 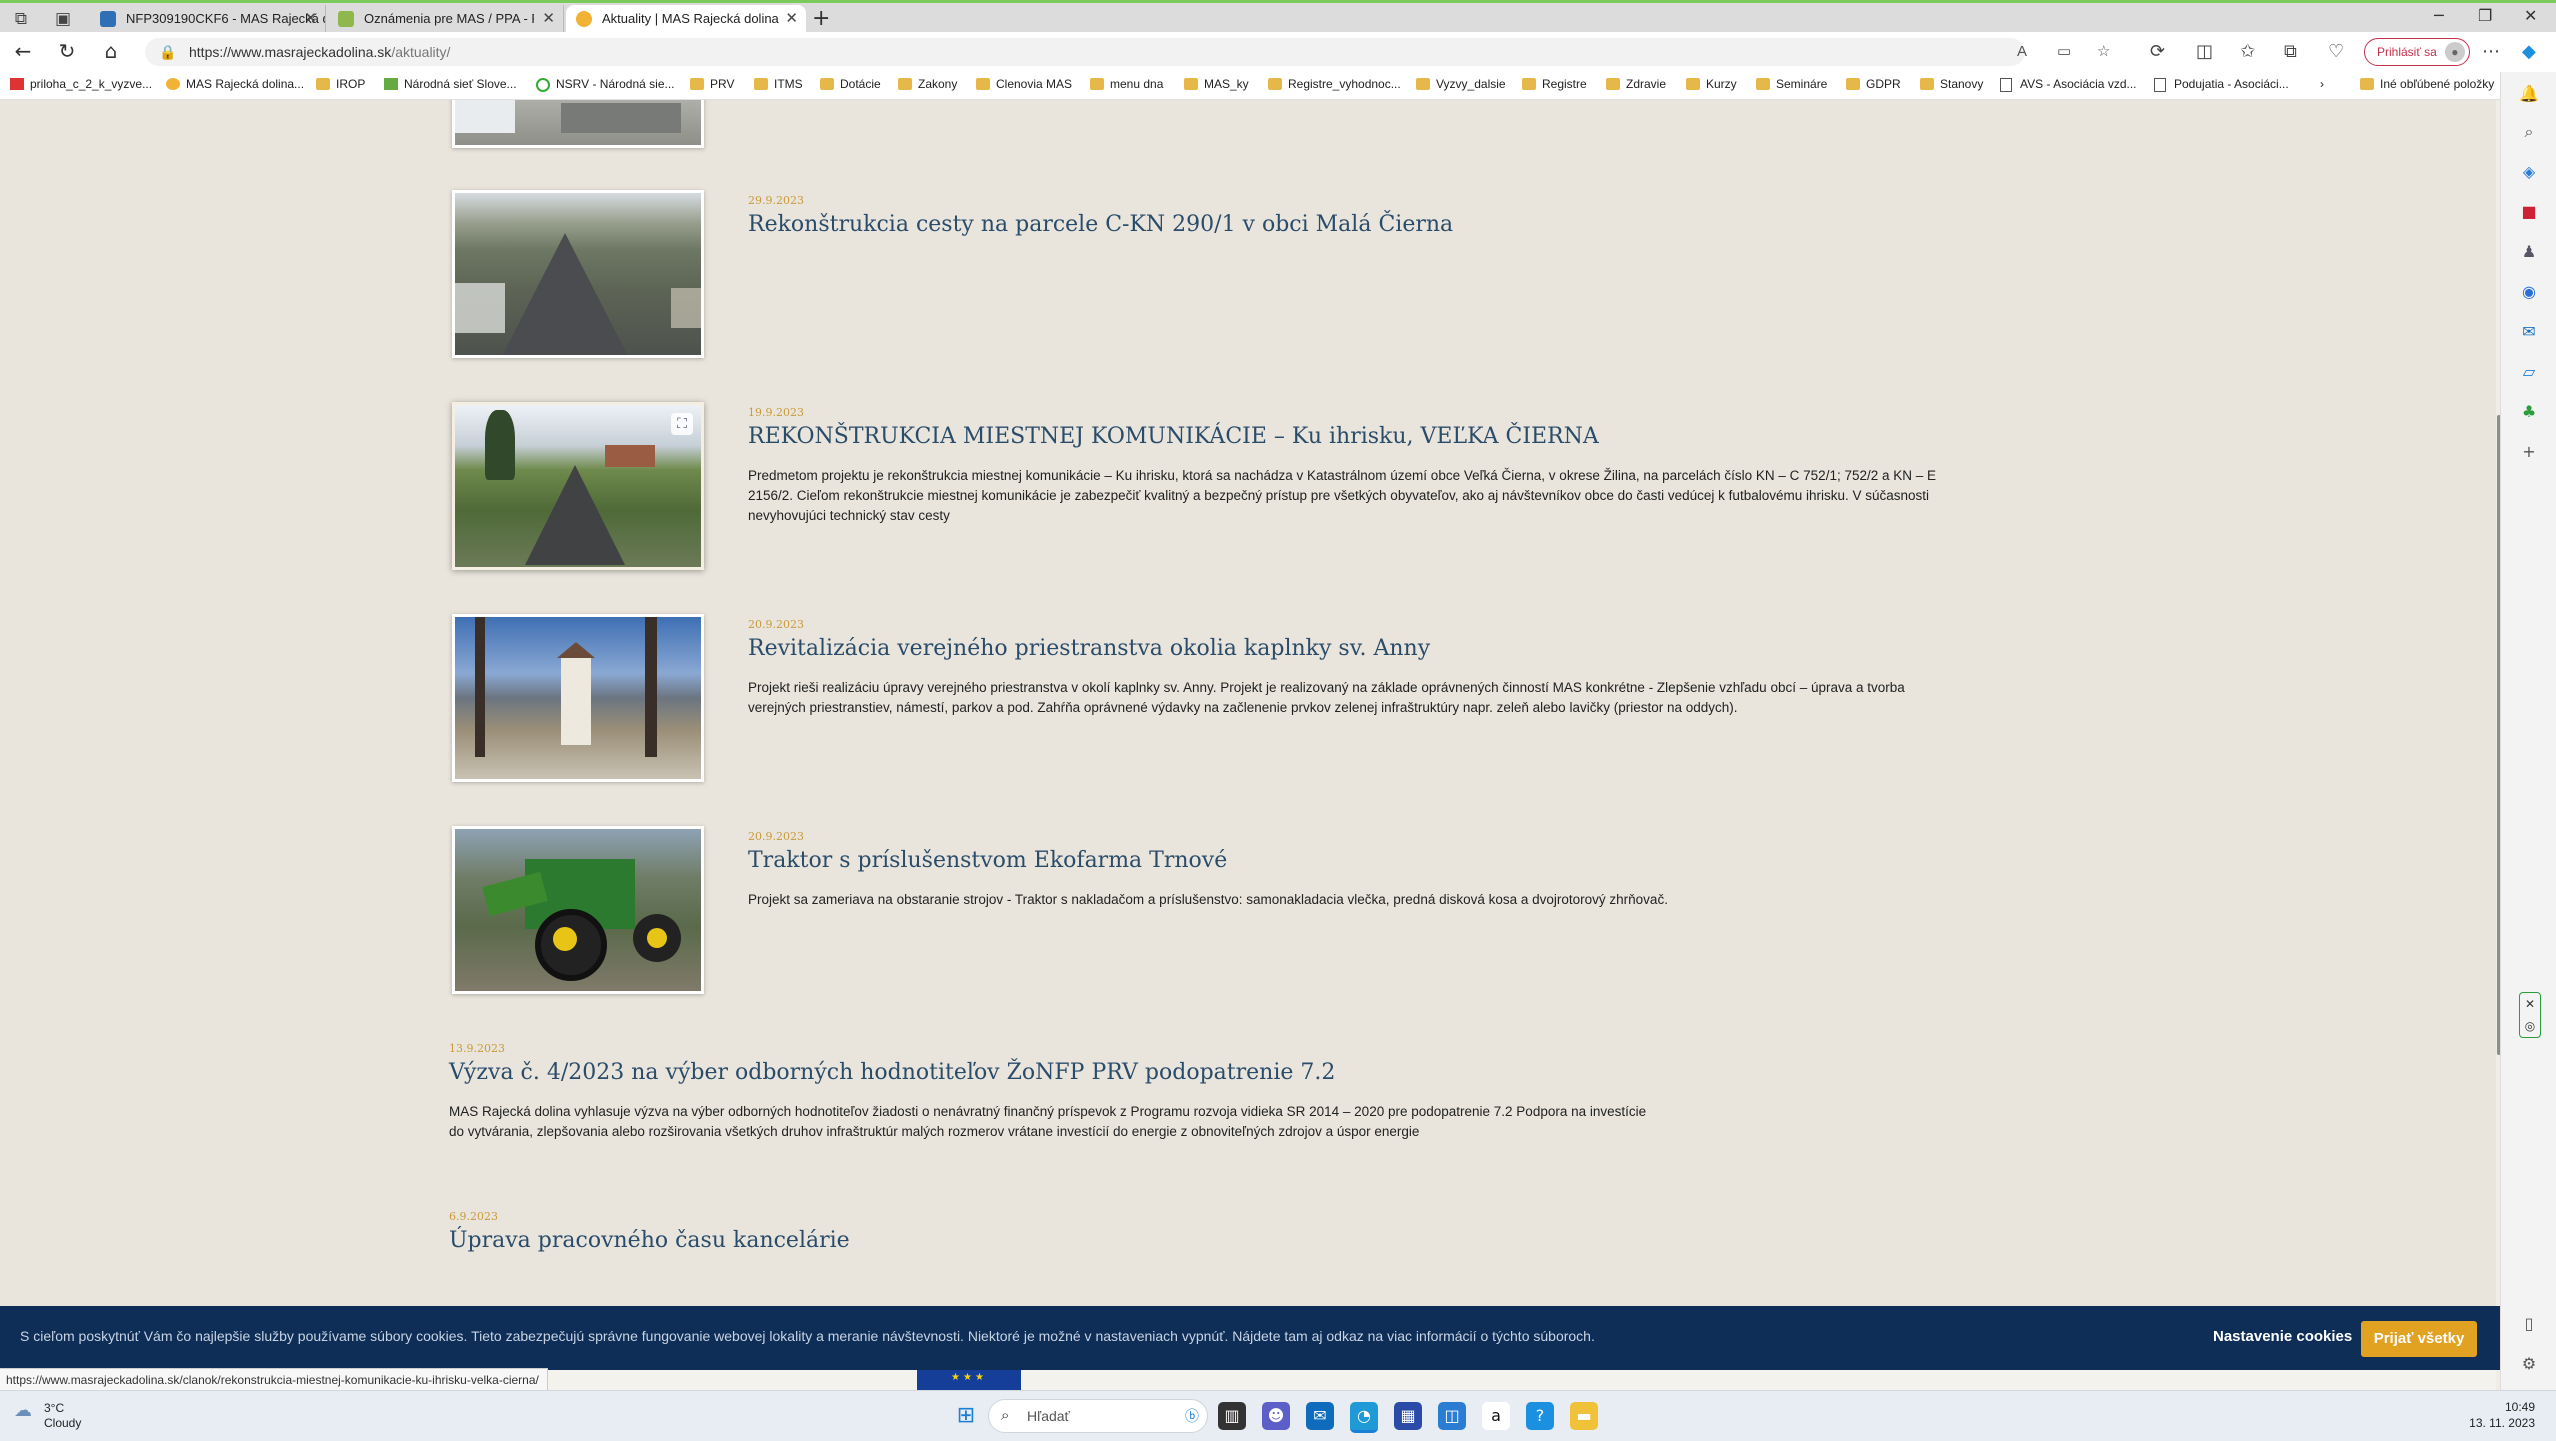 What do you see at coordinates (2336, 51) in the screenshot?
I see `browser-essentials-icon: ♡` at bounding box center [2336, 51].